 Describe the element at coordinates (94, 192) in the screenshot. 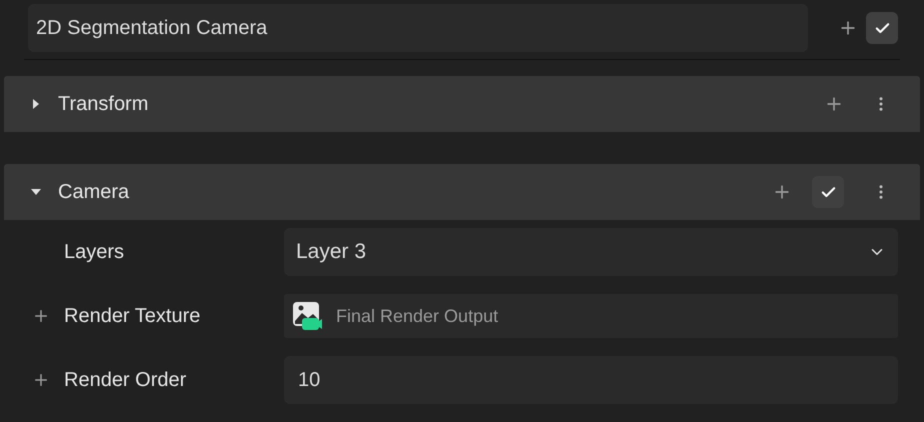

I see `component-title: Camera` at that location.